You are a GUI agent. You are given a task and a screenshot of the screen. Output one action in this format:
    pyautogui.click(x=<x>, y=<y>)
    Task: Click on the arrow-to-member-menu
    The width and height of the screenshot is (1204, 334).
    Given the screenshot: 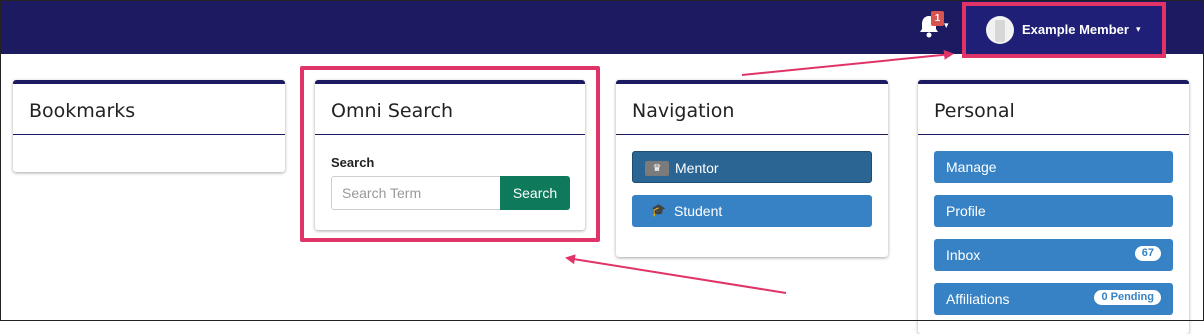 What is the action you would take?
    pyautogui.click(x=847, y=62)
    